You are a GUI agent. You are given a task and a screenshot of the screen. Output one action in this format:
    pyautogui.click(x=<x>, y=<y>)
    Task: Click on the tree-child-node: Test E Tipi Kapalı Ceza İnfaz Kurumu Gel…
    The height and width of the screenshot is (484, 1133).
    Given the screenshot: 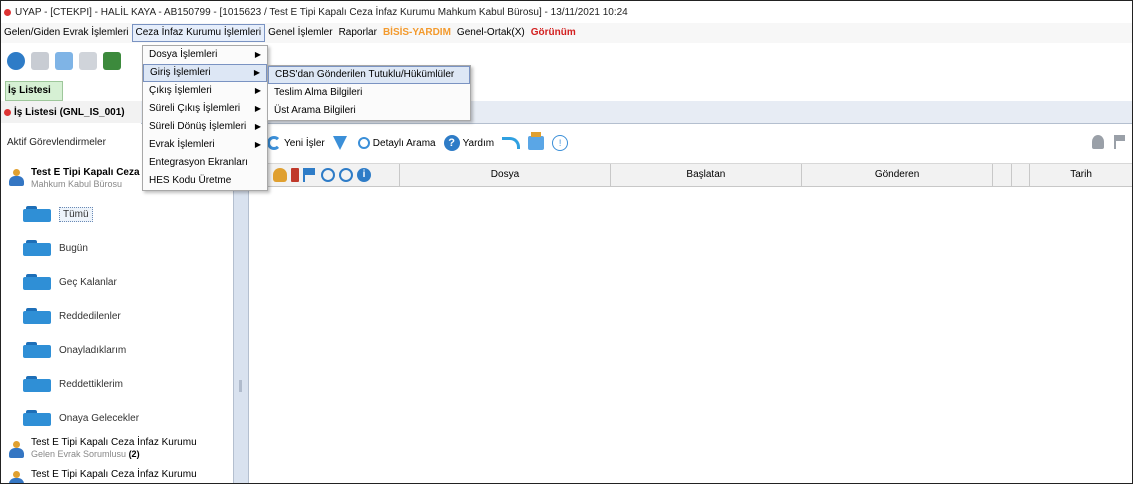 What is the action you would take?
    pyautogui.click(x=121, y=451)
    